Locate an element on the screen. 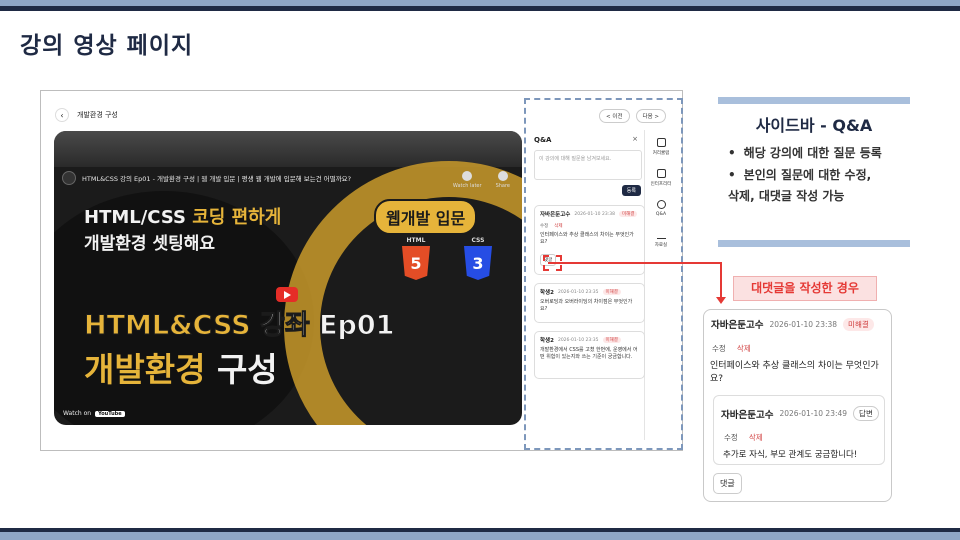 Image resolution: width=960 pixels, height=540 pixels. watch-on-youtube-link: Watch on YouTube is located at coordinates (94, 413).